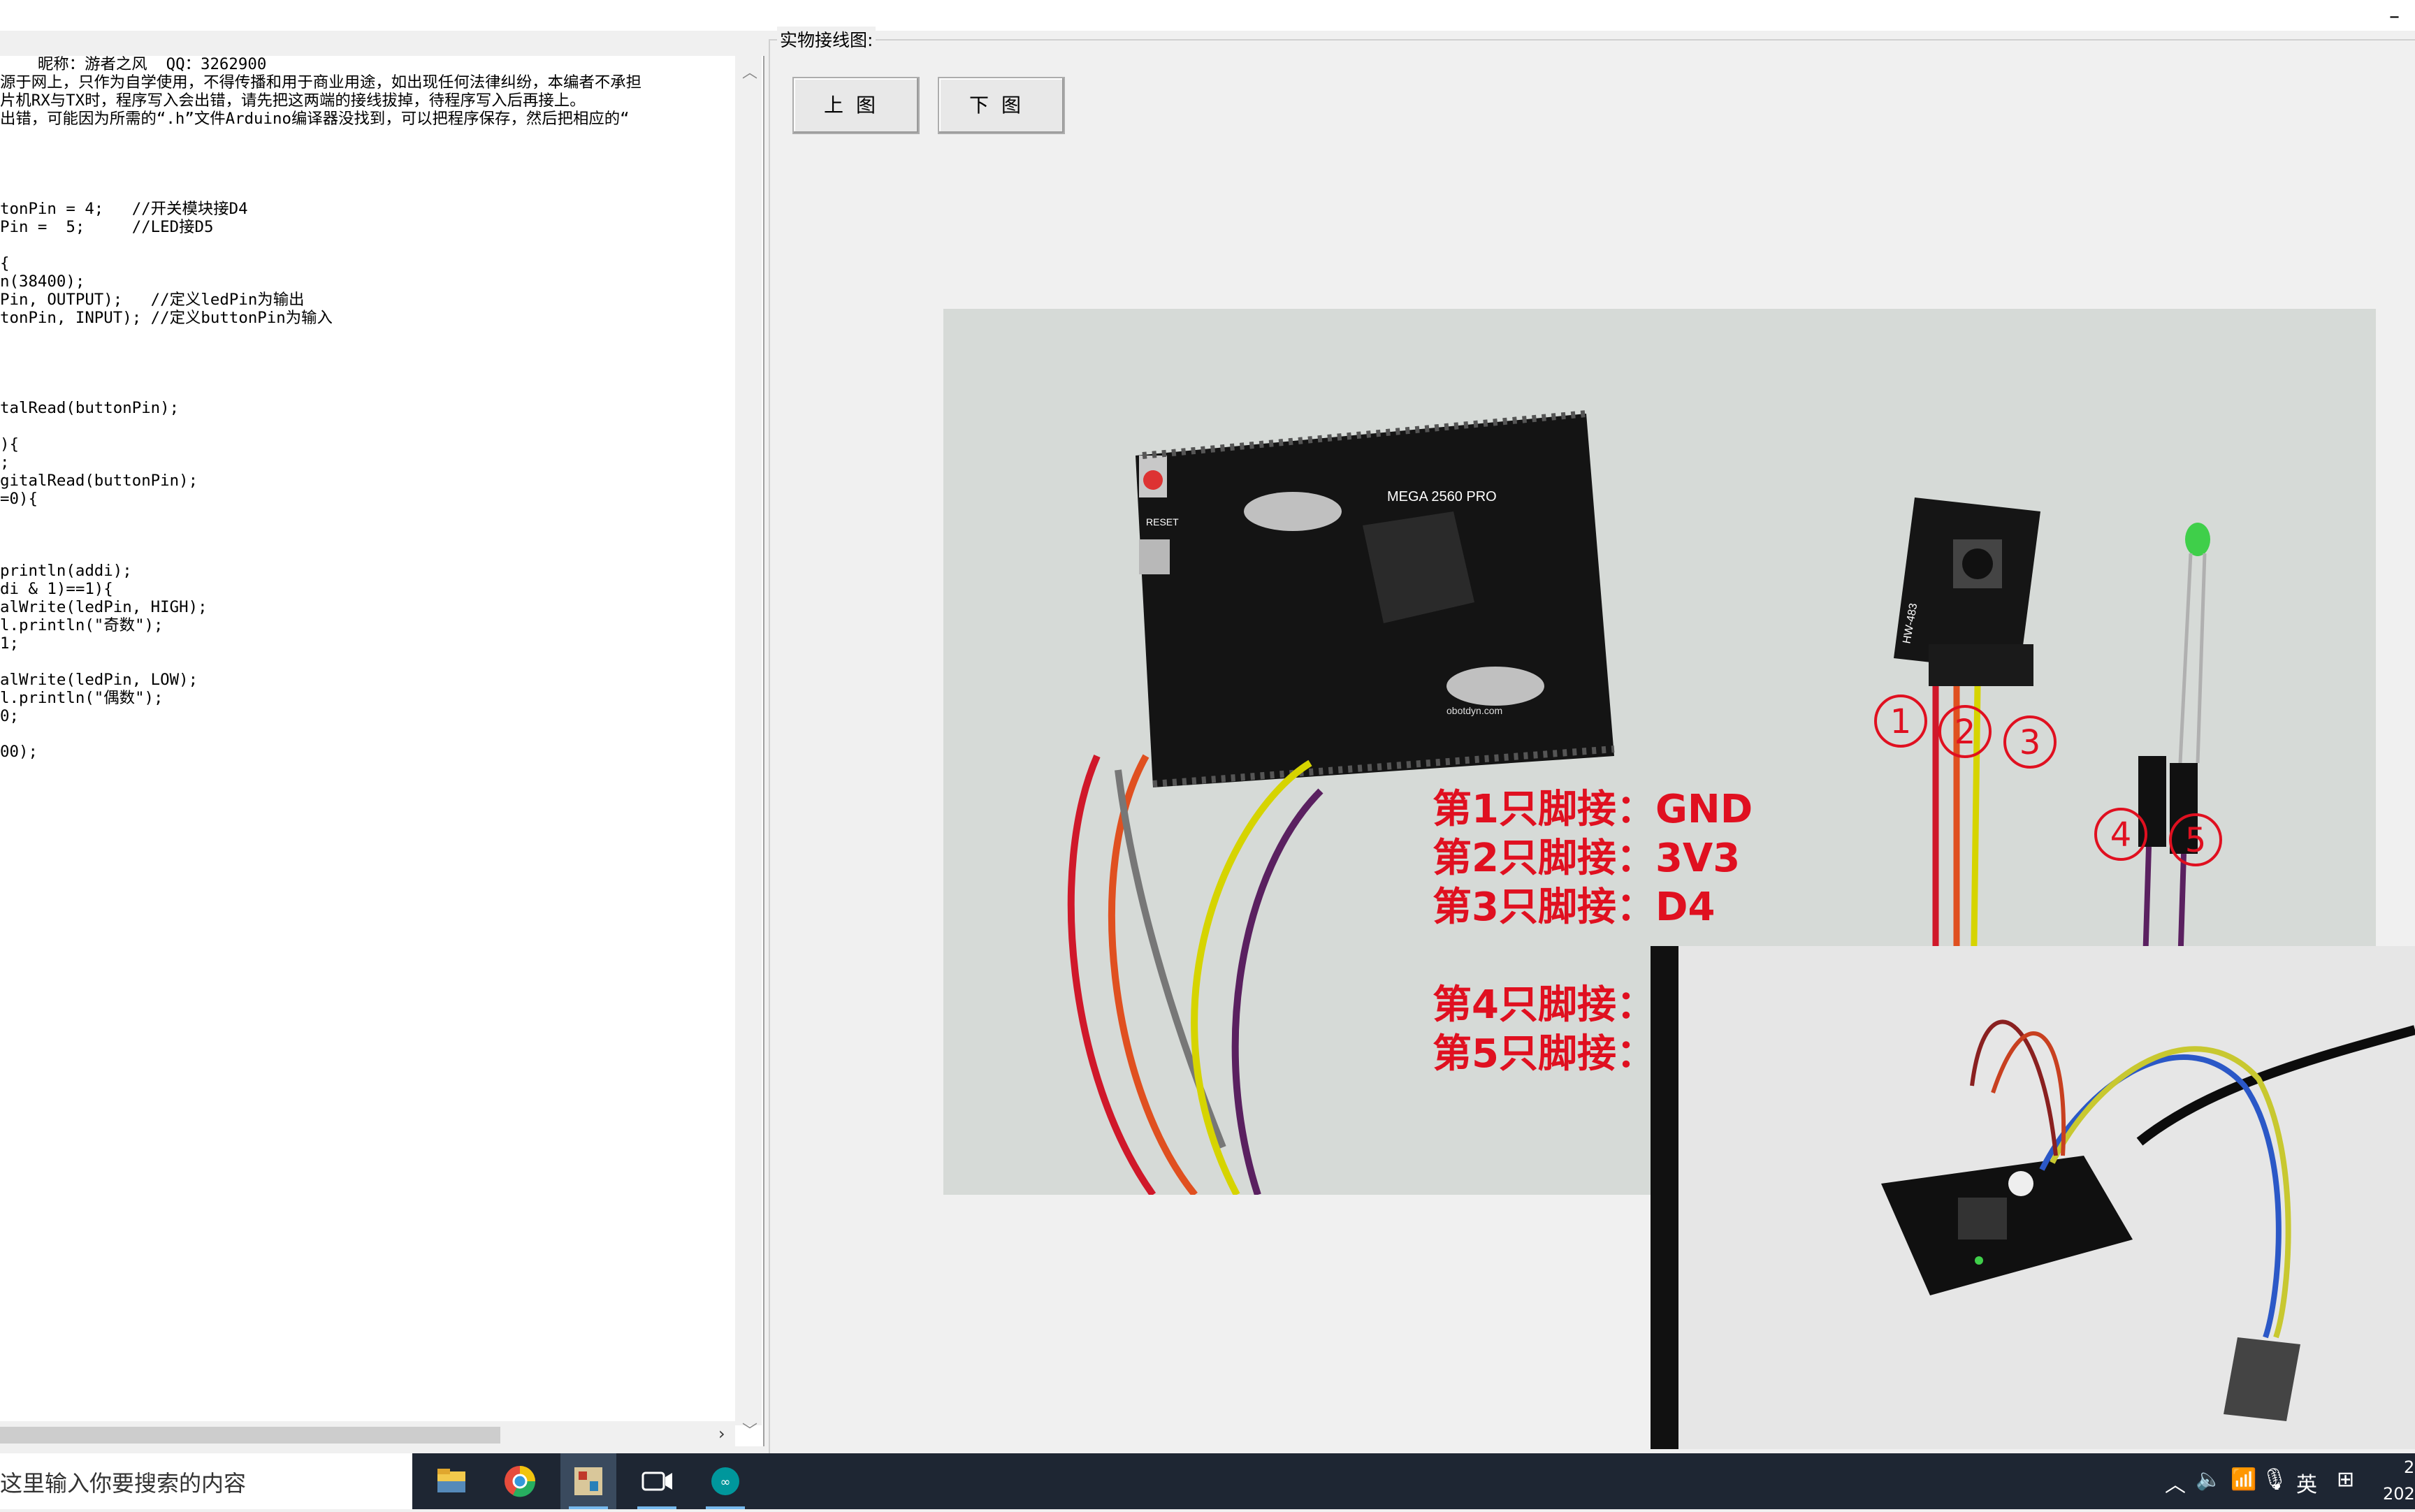 This screenshot has height=1512, width=2415. I want to click on scroll-up-arrow-icon: ︿, so click(749, 71).